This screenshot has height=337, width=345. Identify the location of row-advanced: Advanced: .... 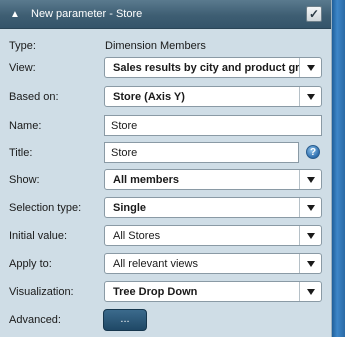
(165, 321).